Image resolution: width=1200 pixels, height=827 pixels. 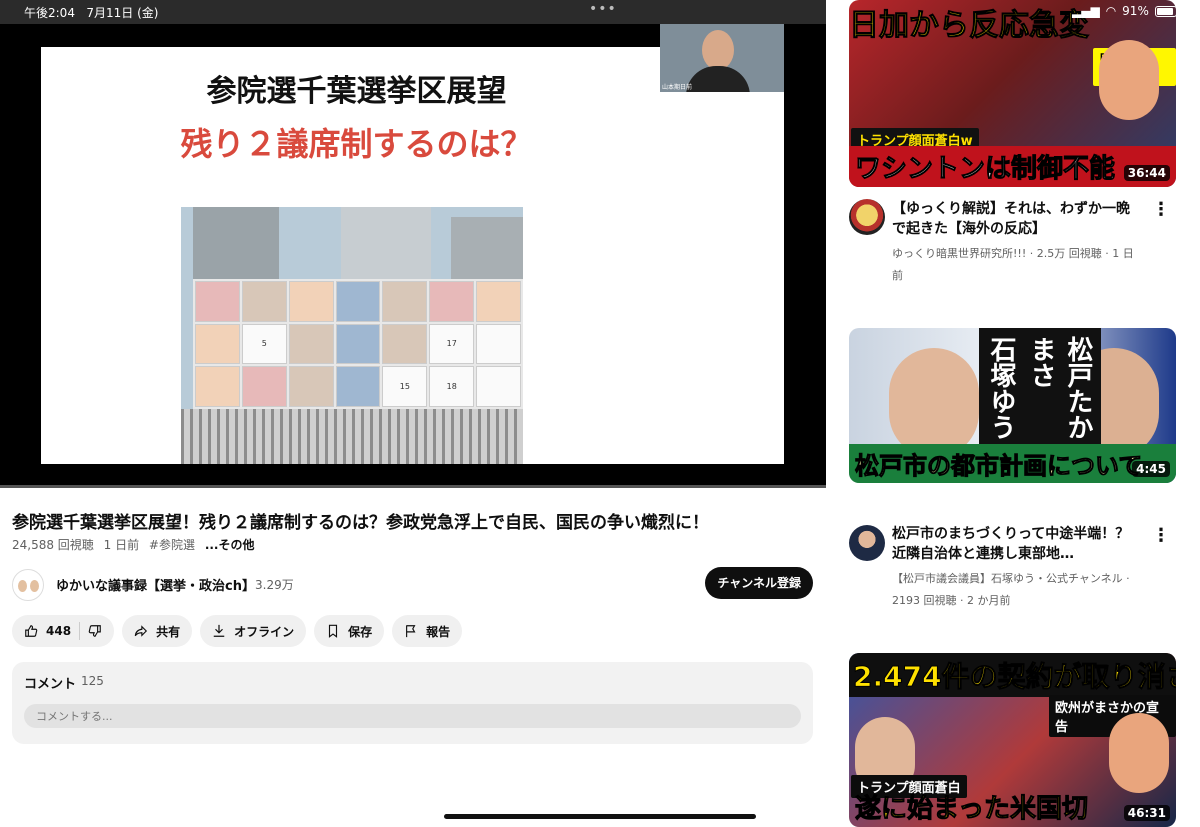 What do you see at coordinates (80, 631) in the screenshot?
I see `divider` at bounding box center [80, 631].